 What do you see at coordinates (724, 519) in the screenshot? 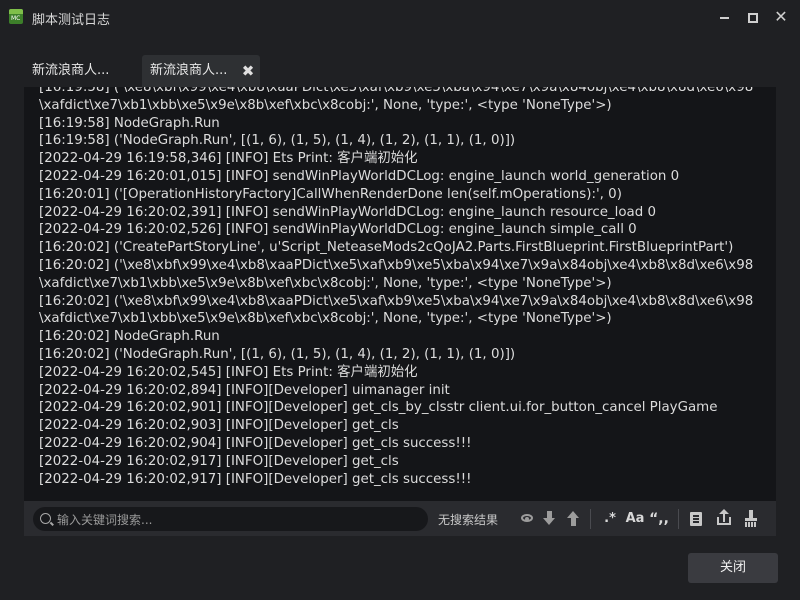
I see `export-log-button` at bounding box center [724, 519].